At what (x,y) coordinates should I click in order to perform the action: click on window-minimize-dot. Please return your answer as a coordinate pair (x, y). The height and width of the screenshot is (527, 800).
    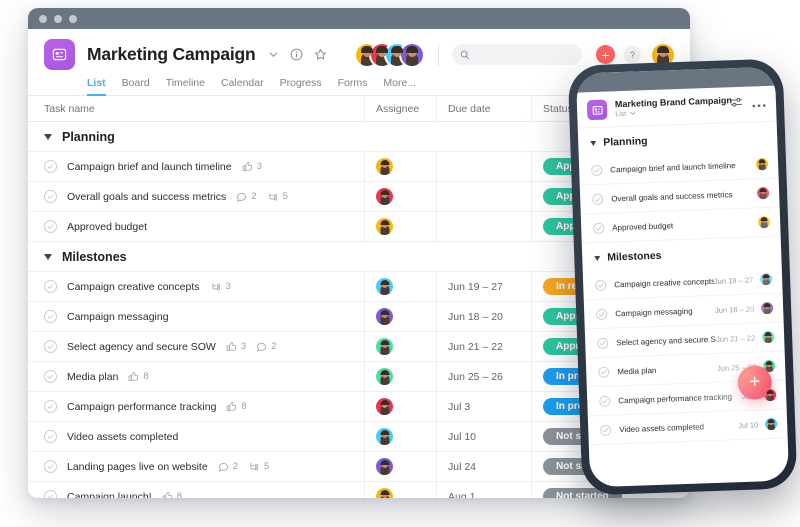
    Looking at the image, I should click on (58, 18).